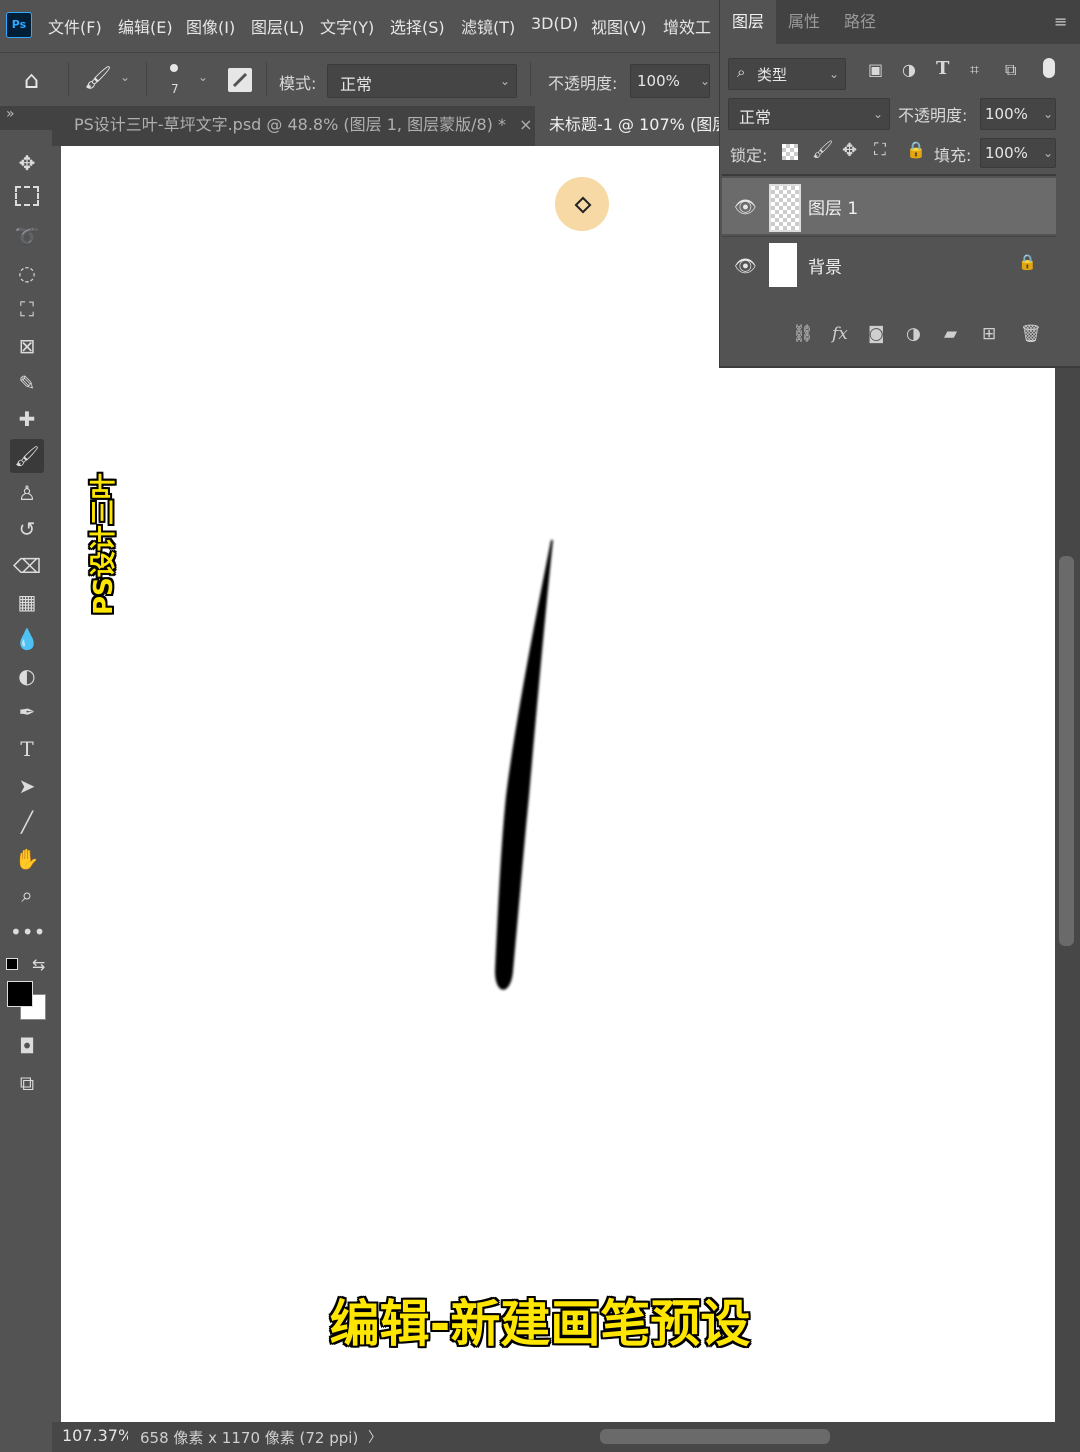 Image resolution: width=1080 pixels, height=1452 pixels. What do you see at coordinates (27, 932) in the screenshot?
I see `more-tools-icon: •••` at bounding box center [27, 932].